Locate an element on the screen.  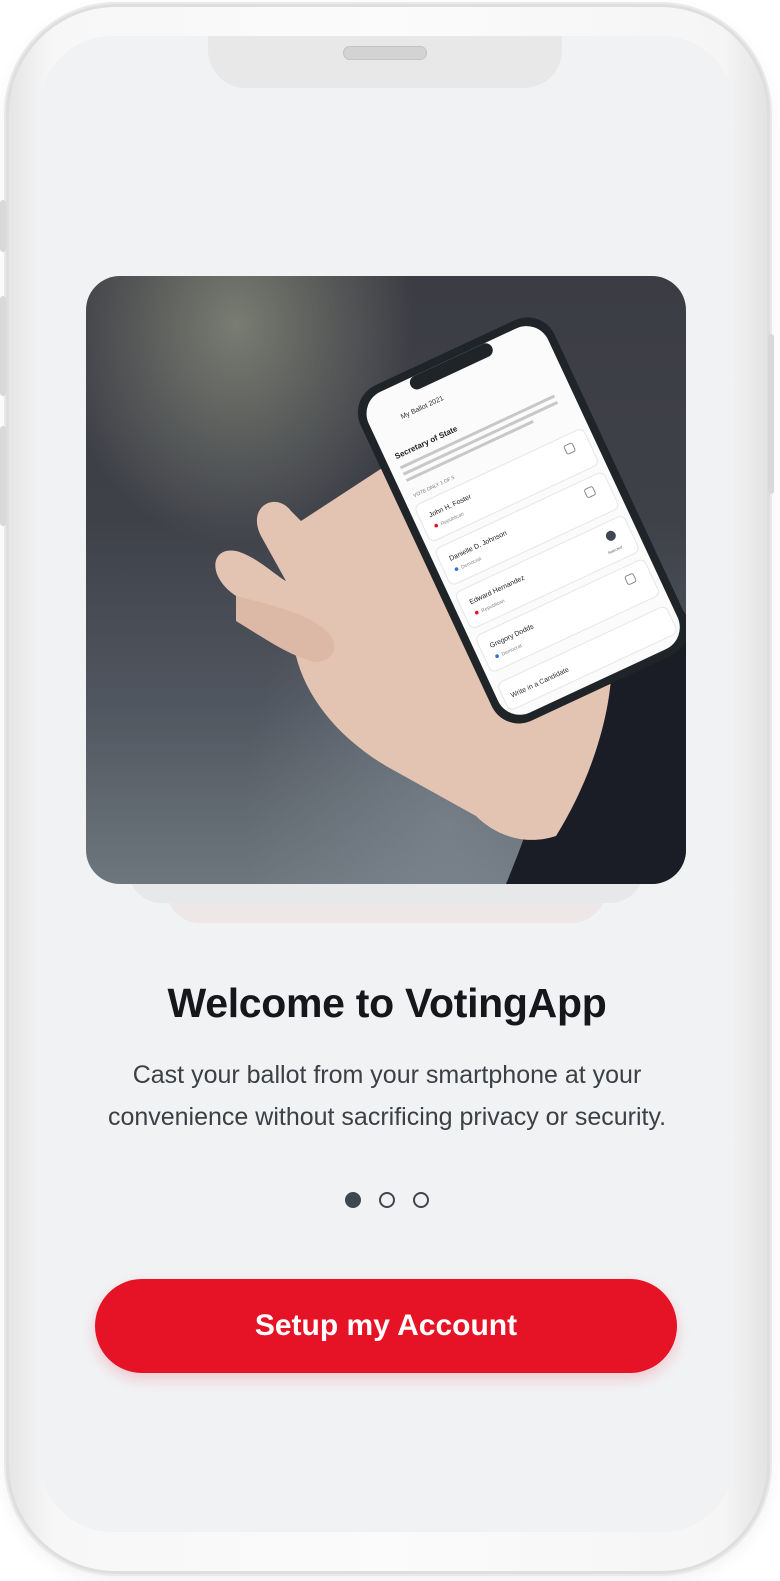
volume-up-button is located at coordinates (3, 346).